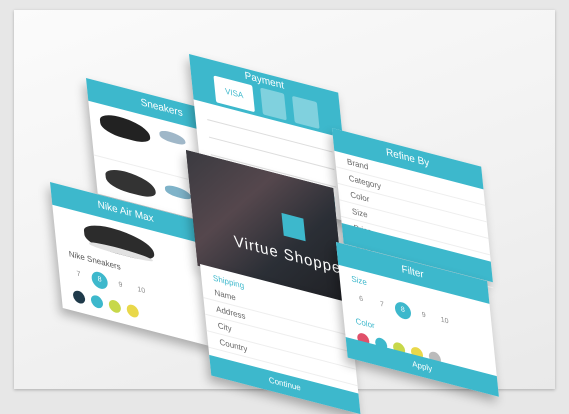 The image size is (569, 414). I want to click on size-option: 6, so click(361, 299).